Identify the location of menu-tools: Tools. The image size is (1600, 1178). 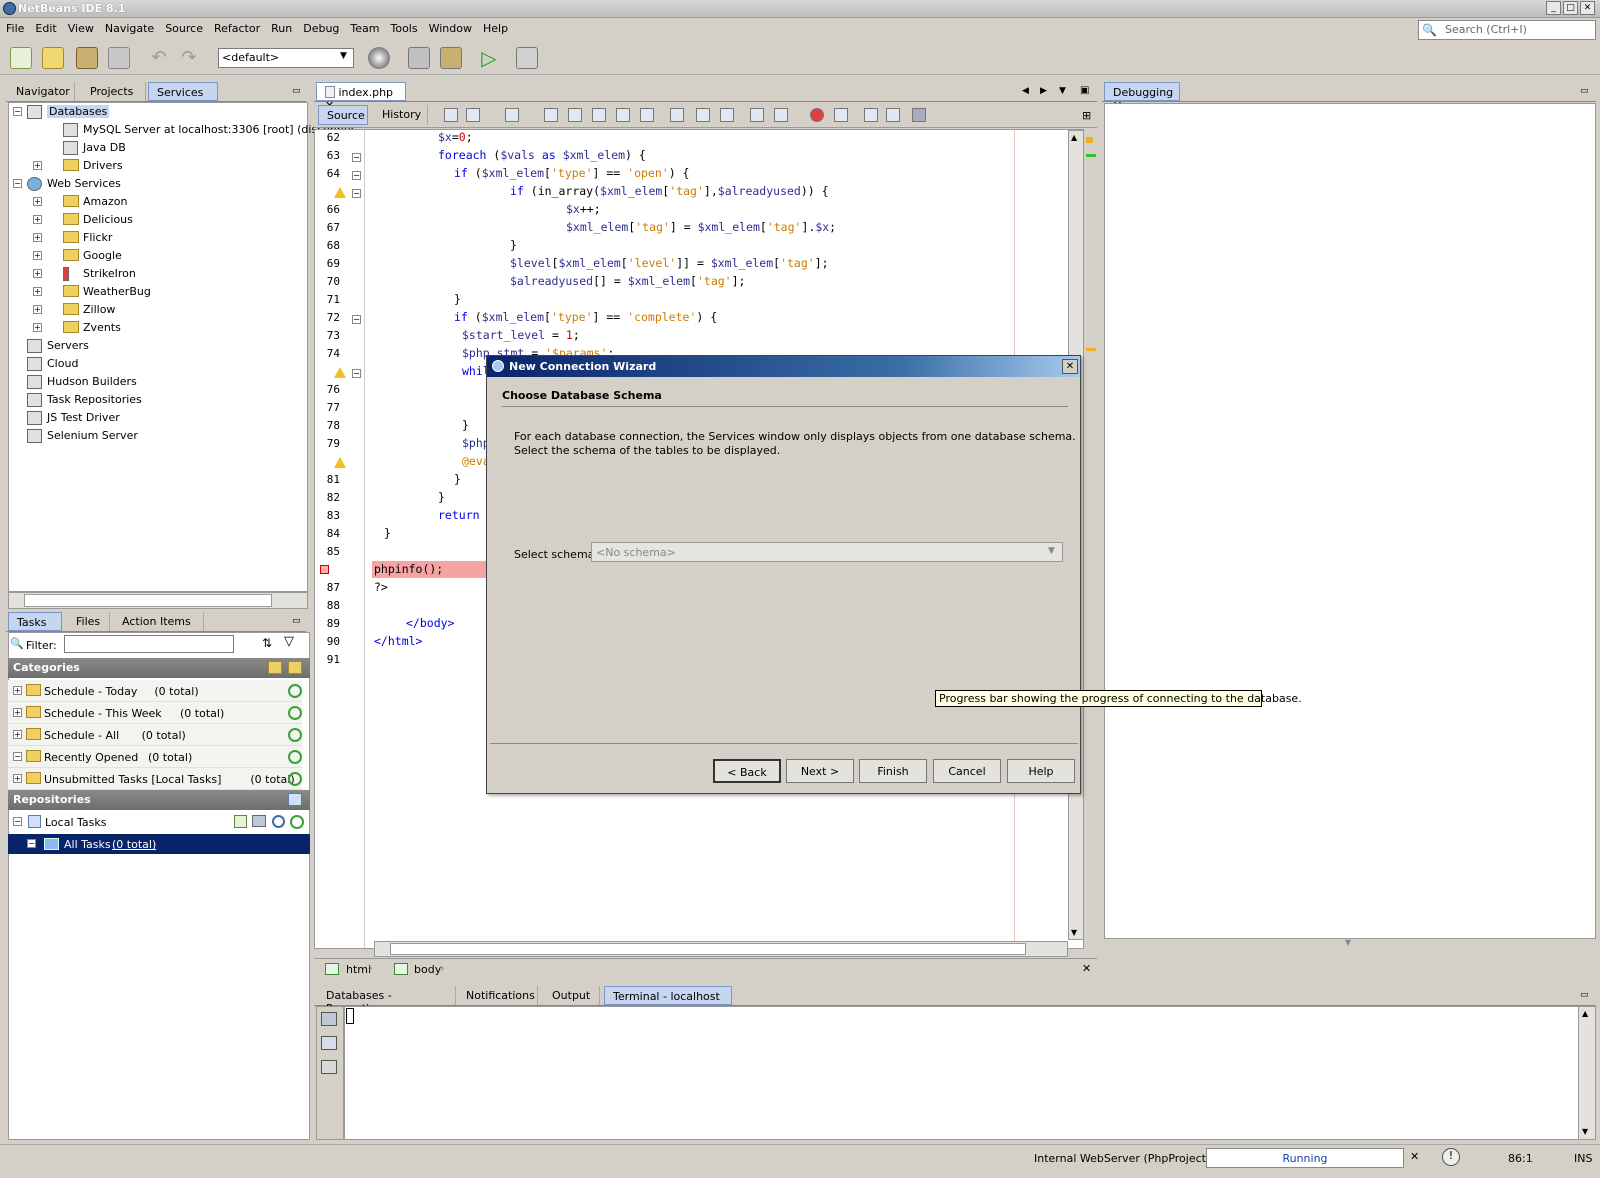
(403, 27).